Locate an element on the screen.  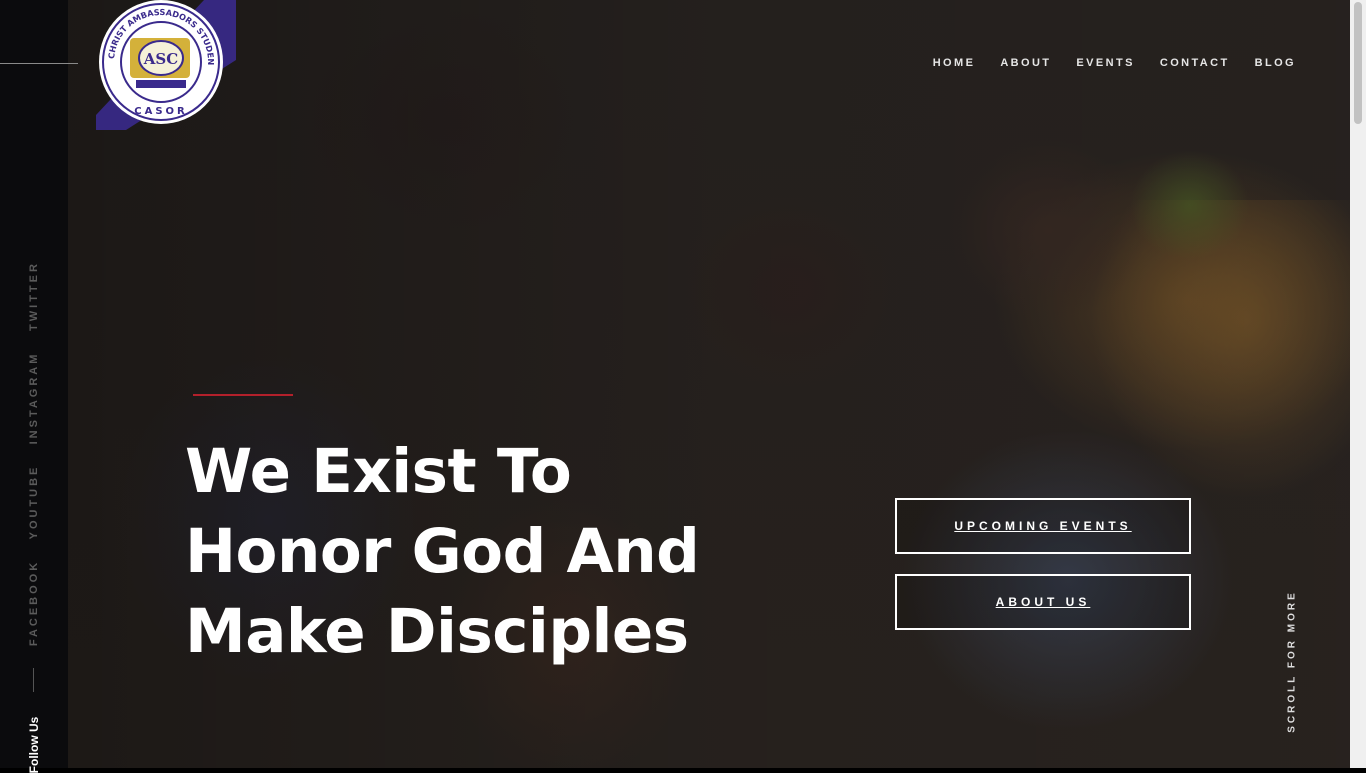
svg-text: ASC is located at coordinates (160, 59).